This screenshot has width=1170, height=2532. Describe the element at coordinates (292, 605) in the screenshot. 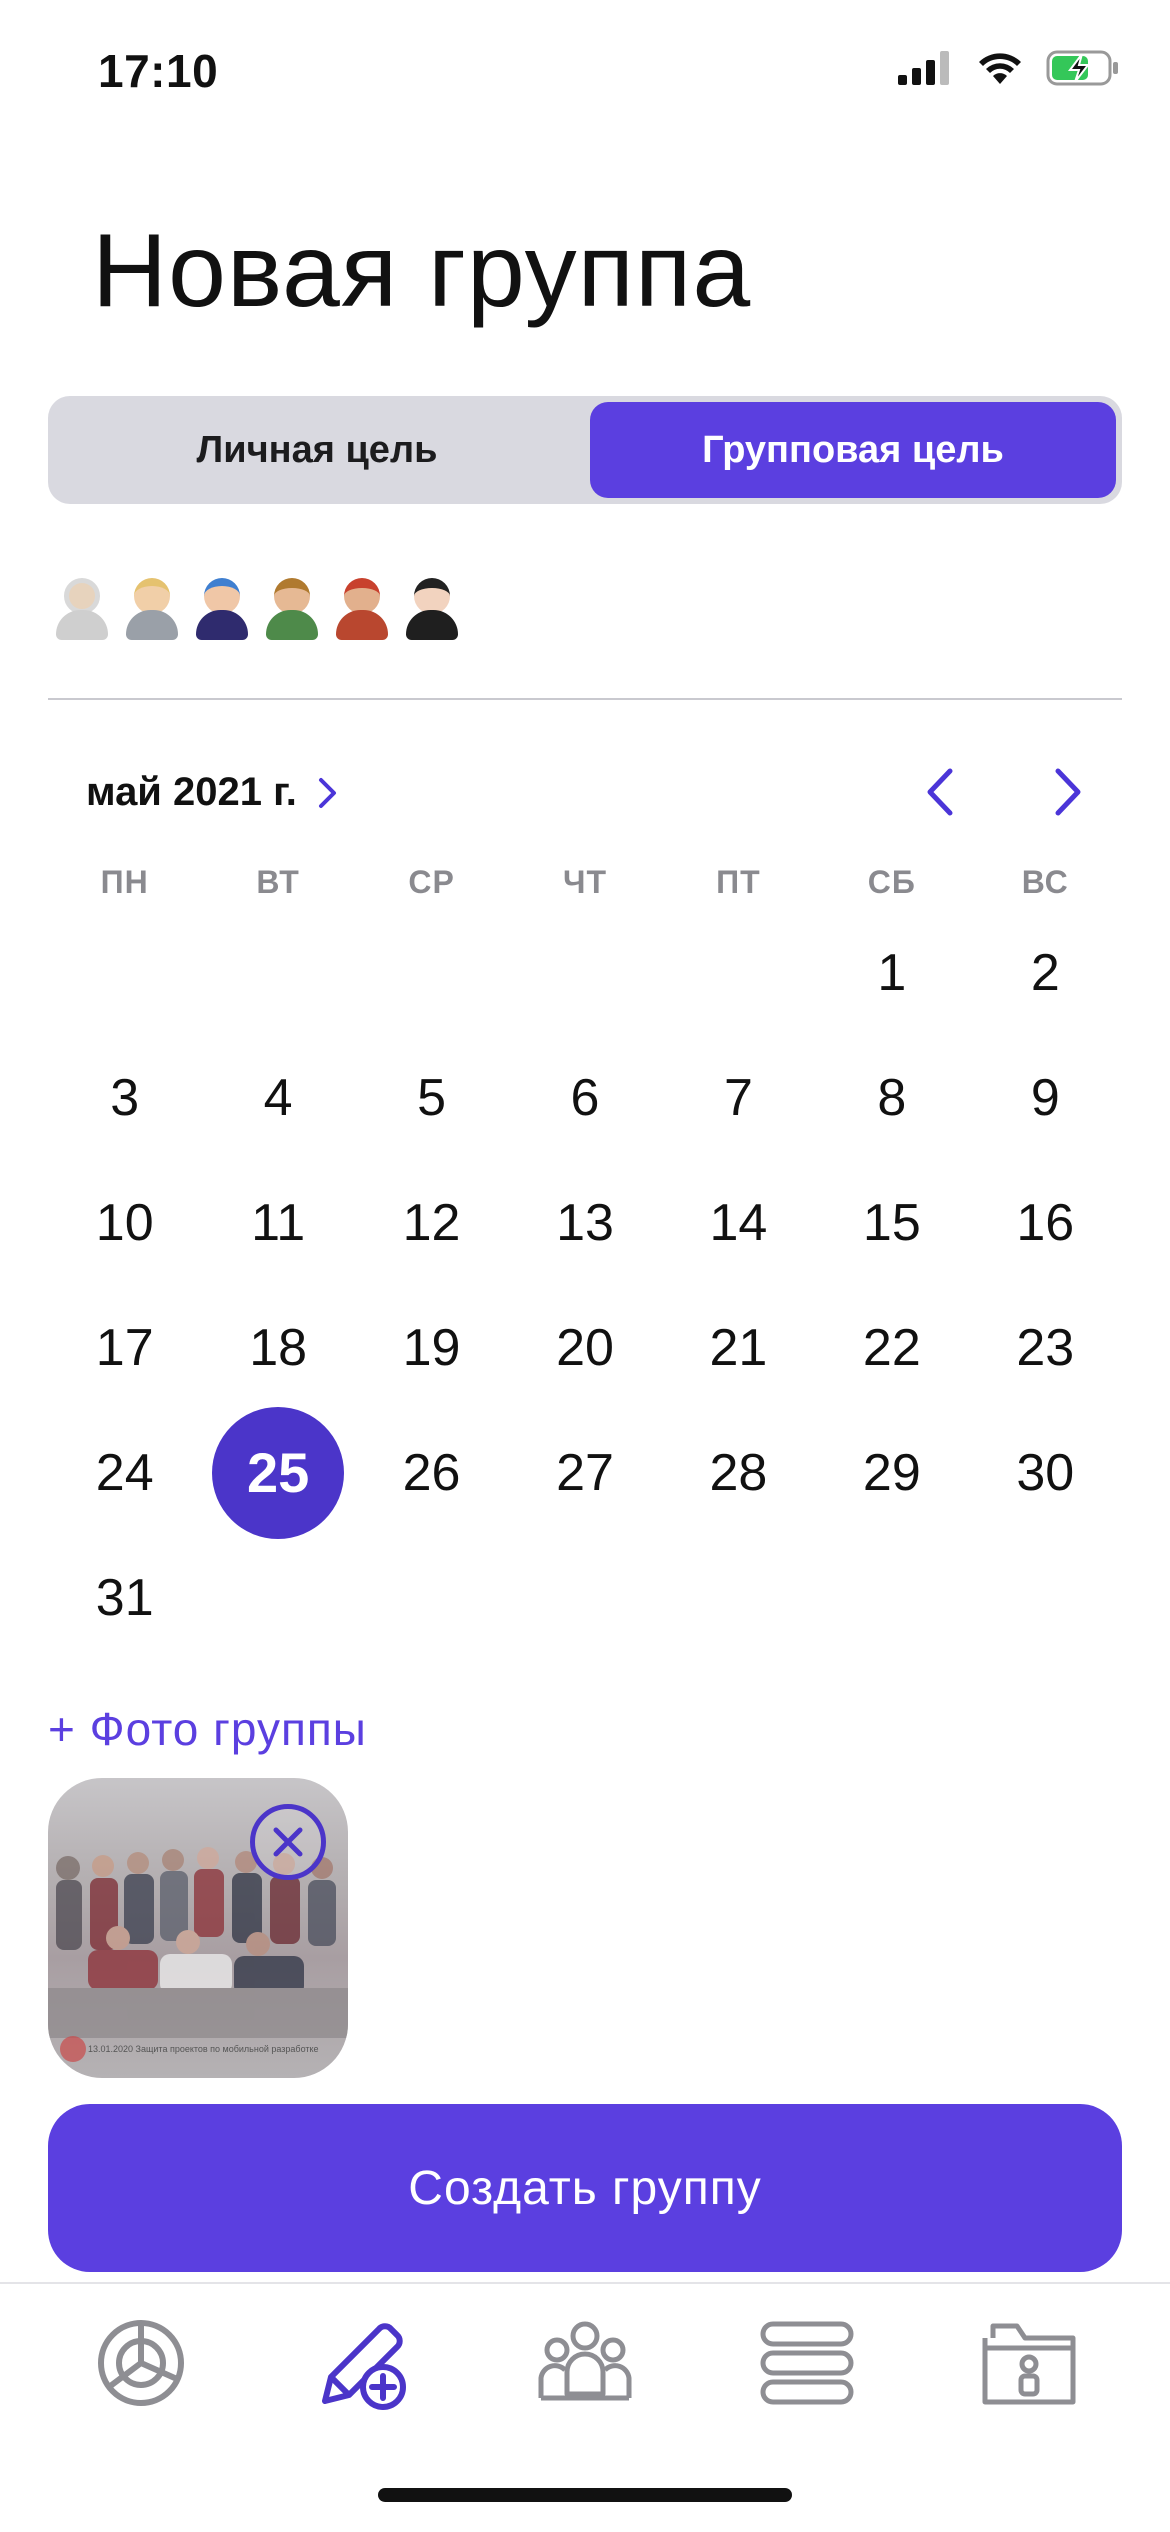

I see `farmer-avatar-icon` at that location.